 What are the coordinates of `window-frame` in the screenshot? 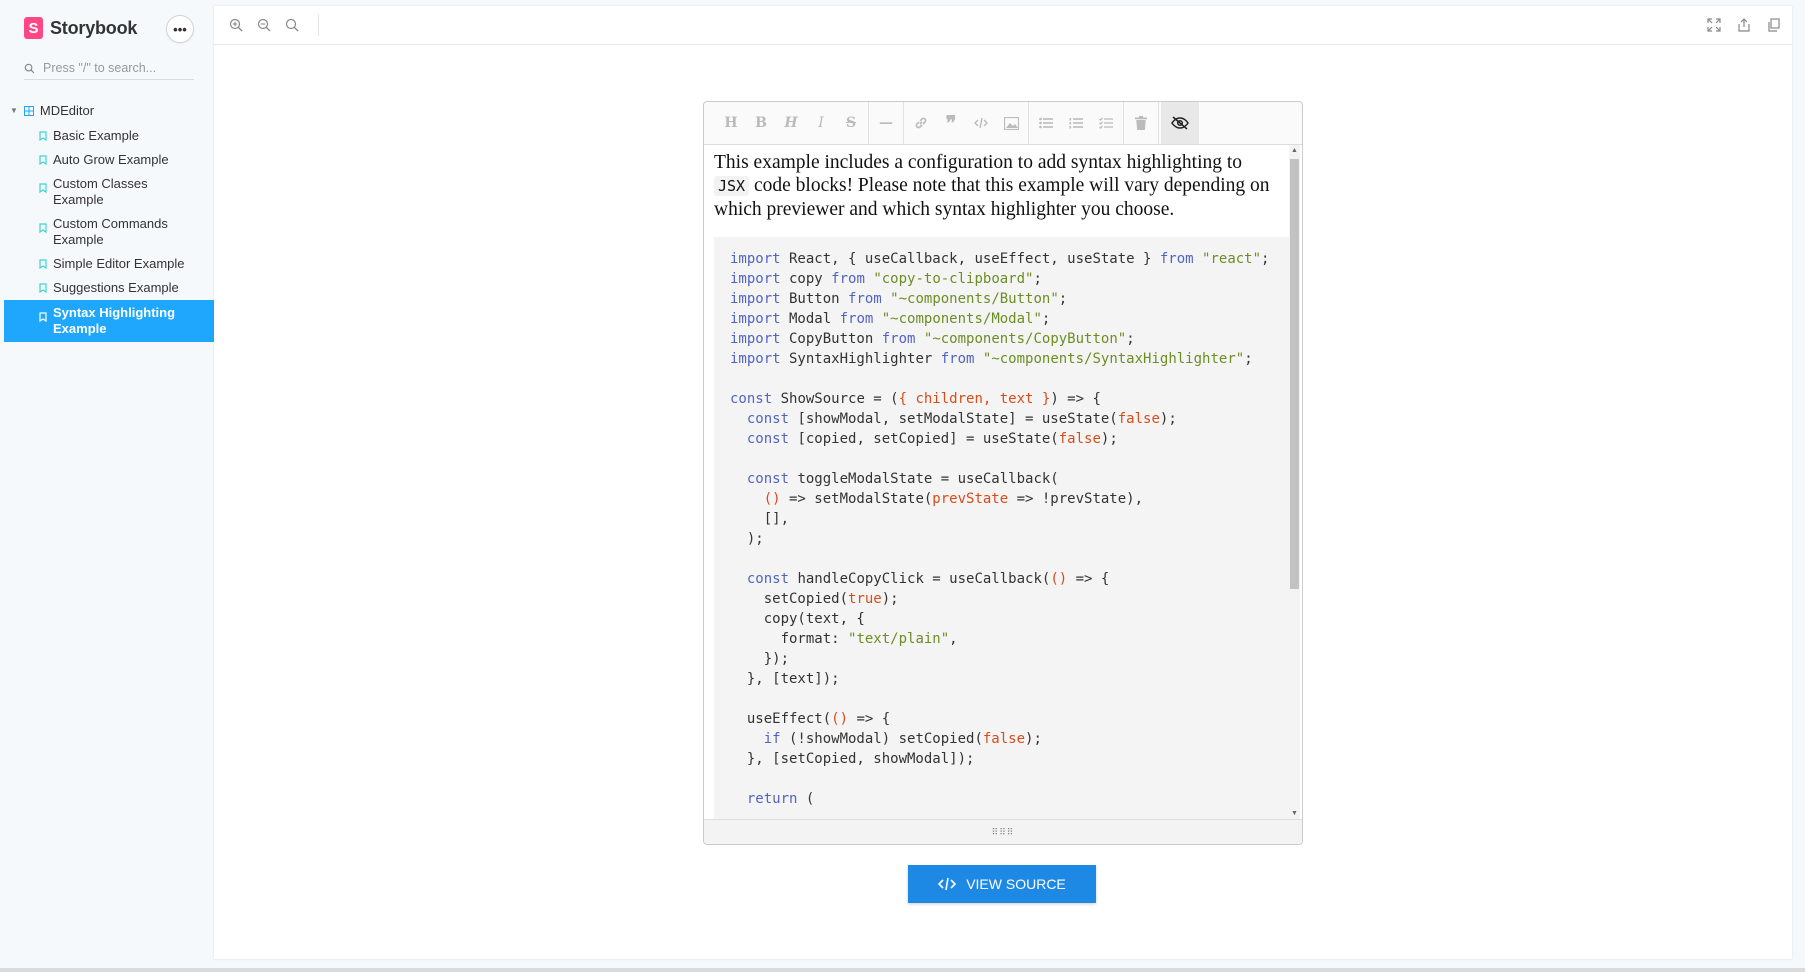 It's located at (902, 970).